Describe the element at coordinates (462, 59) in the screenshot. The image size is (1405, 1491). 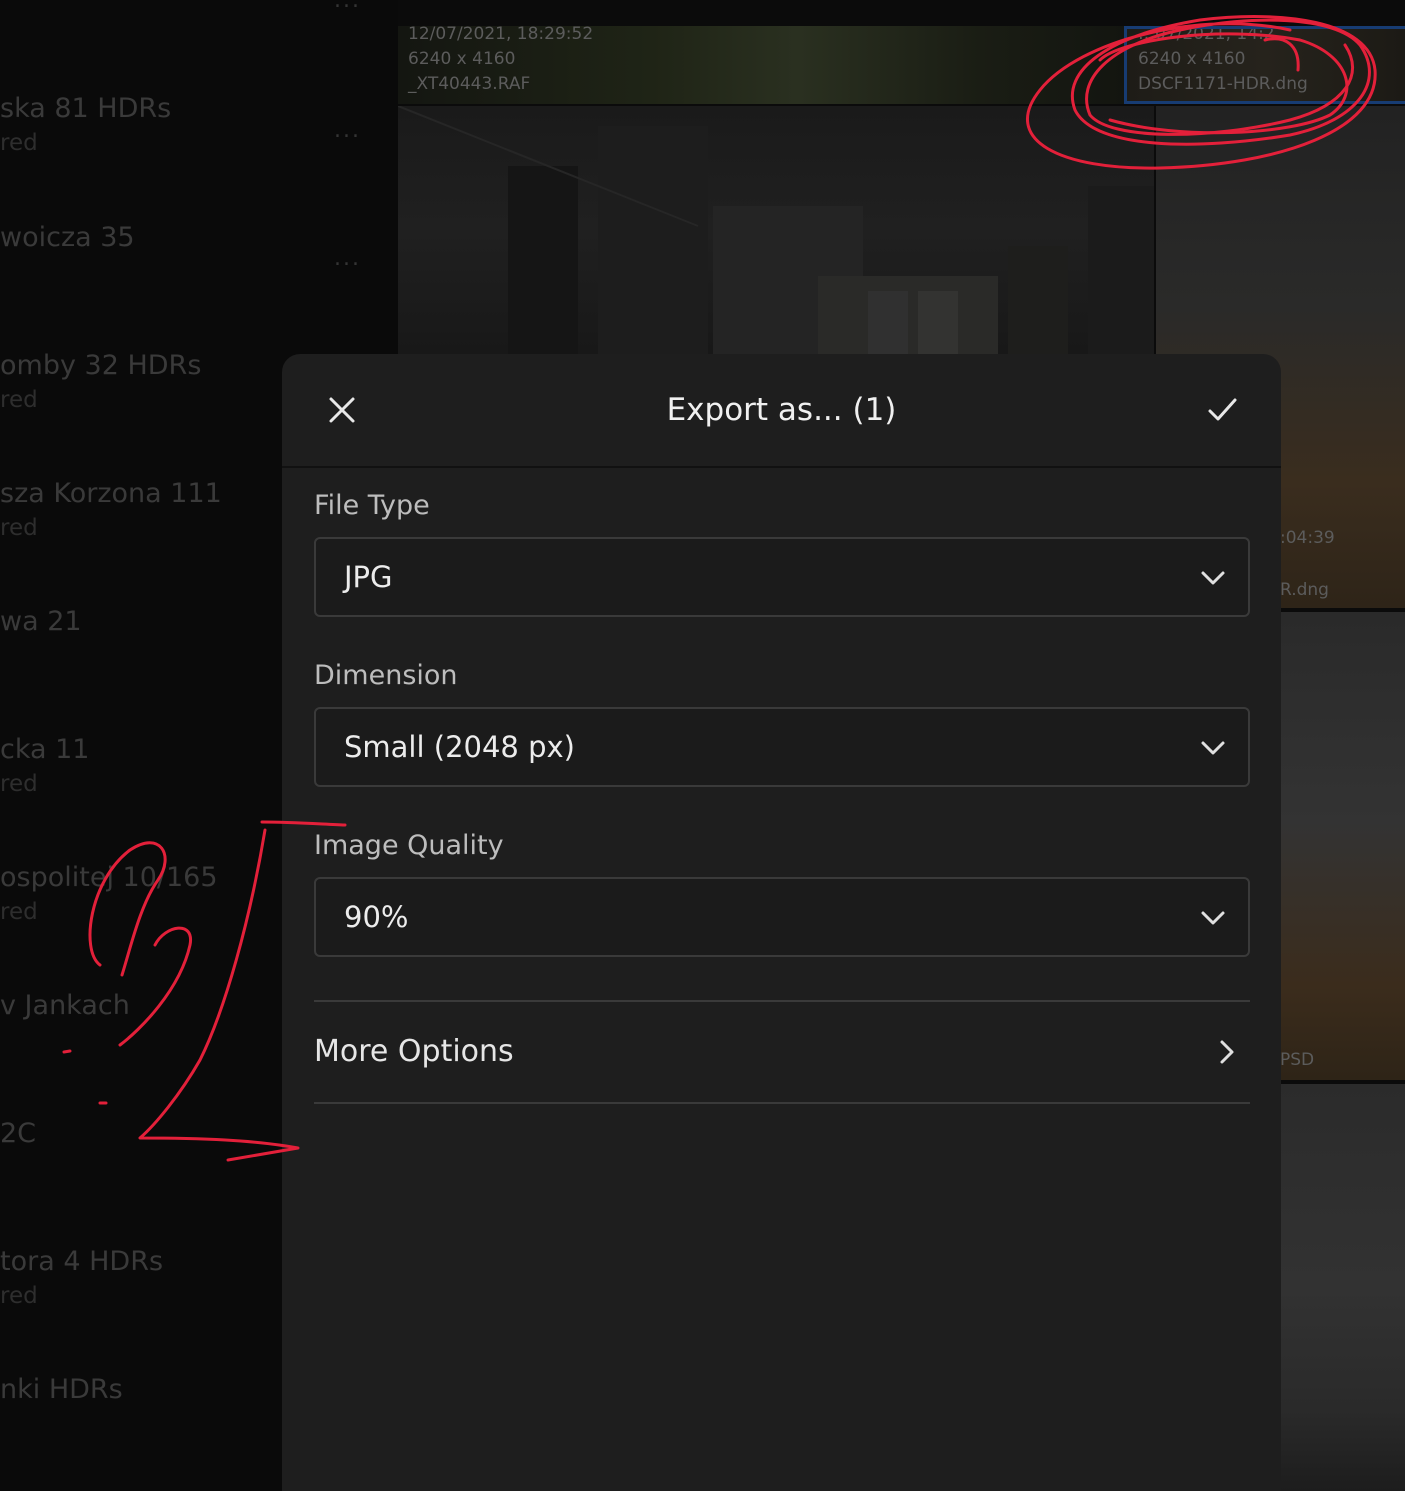
I see `photo-dimensions: 6240 x 4160` at that location.